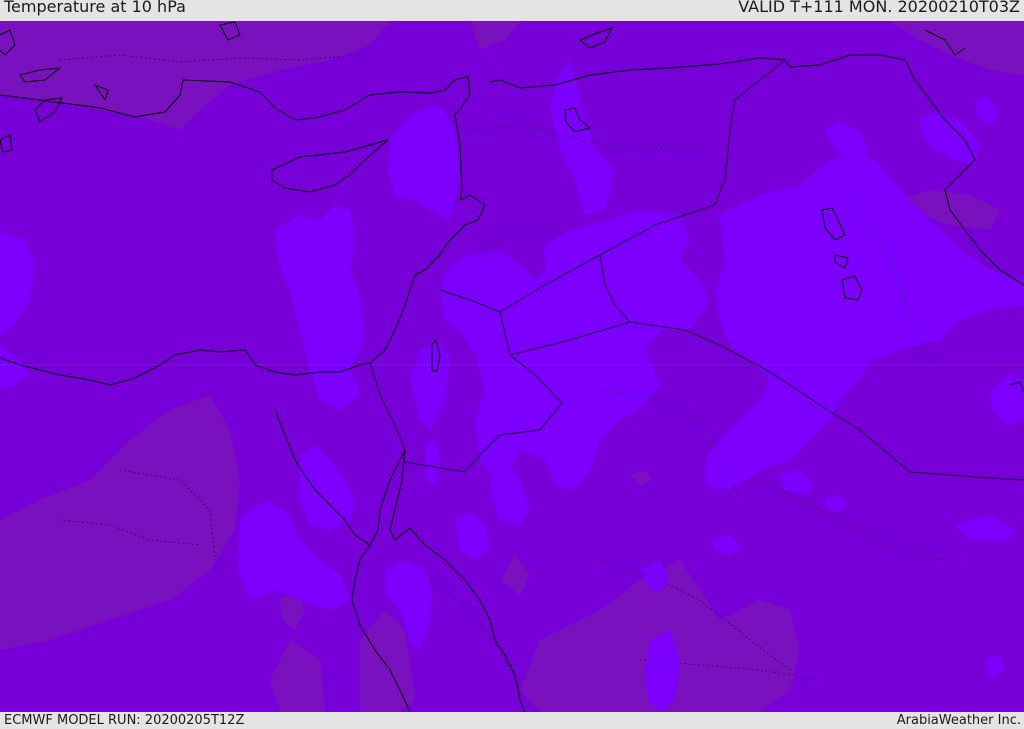 Image resolution: width=1024 pixels, height=729 pixels. I want to click on map-title: Temperature at 10 hPa, so click(95, 8).